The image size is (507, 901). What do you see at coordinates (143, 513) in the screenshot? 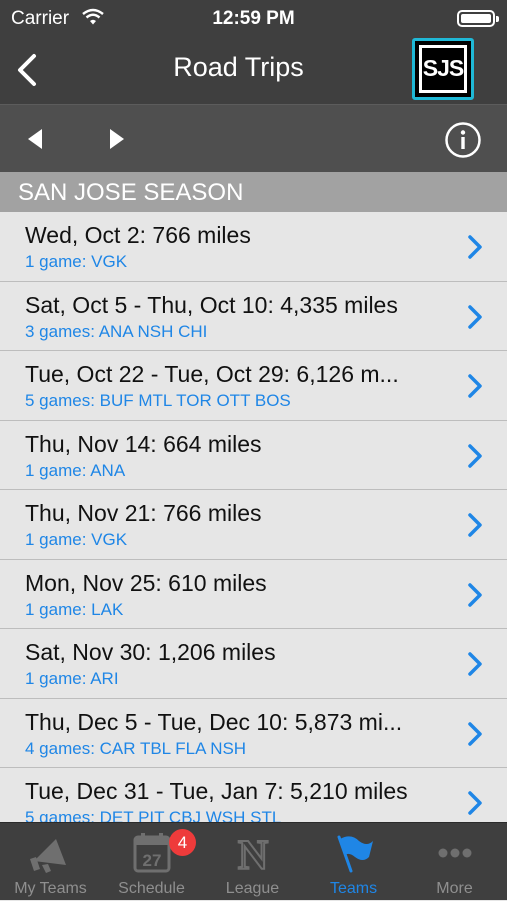
I see `trip-title: Thu, Nov 21: 766 miles` at bounding box center [143, 513].